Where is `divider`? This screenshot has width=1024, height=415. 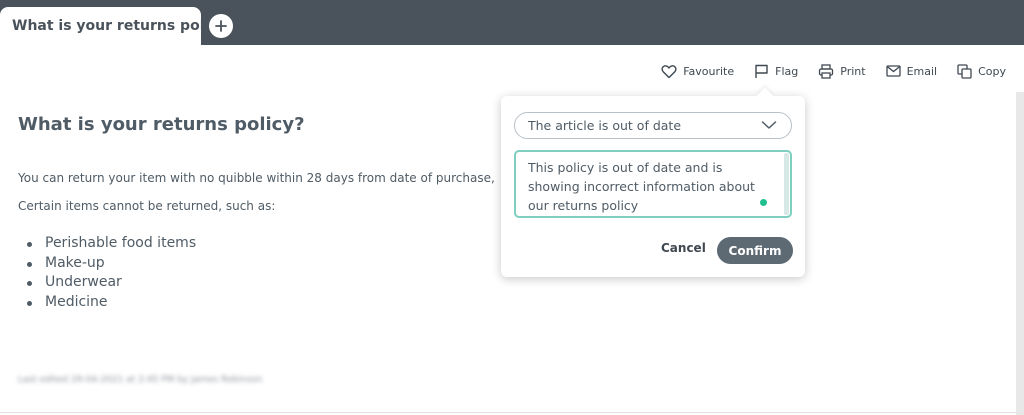
divider is located at coordinates (508, 412).